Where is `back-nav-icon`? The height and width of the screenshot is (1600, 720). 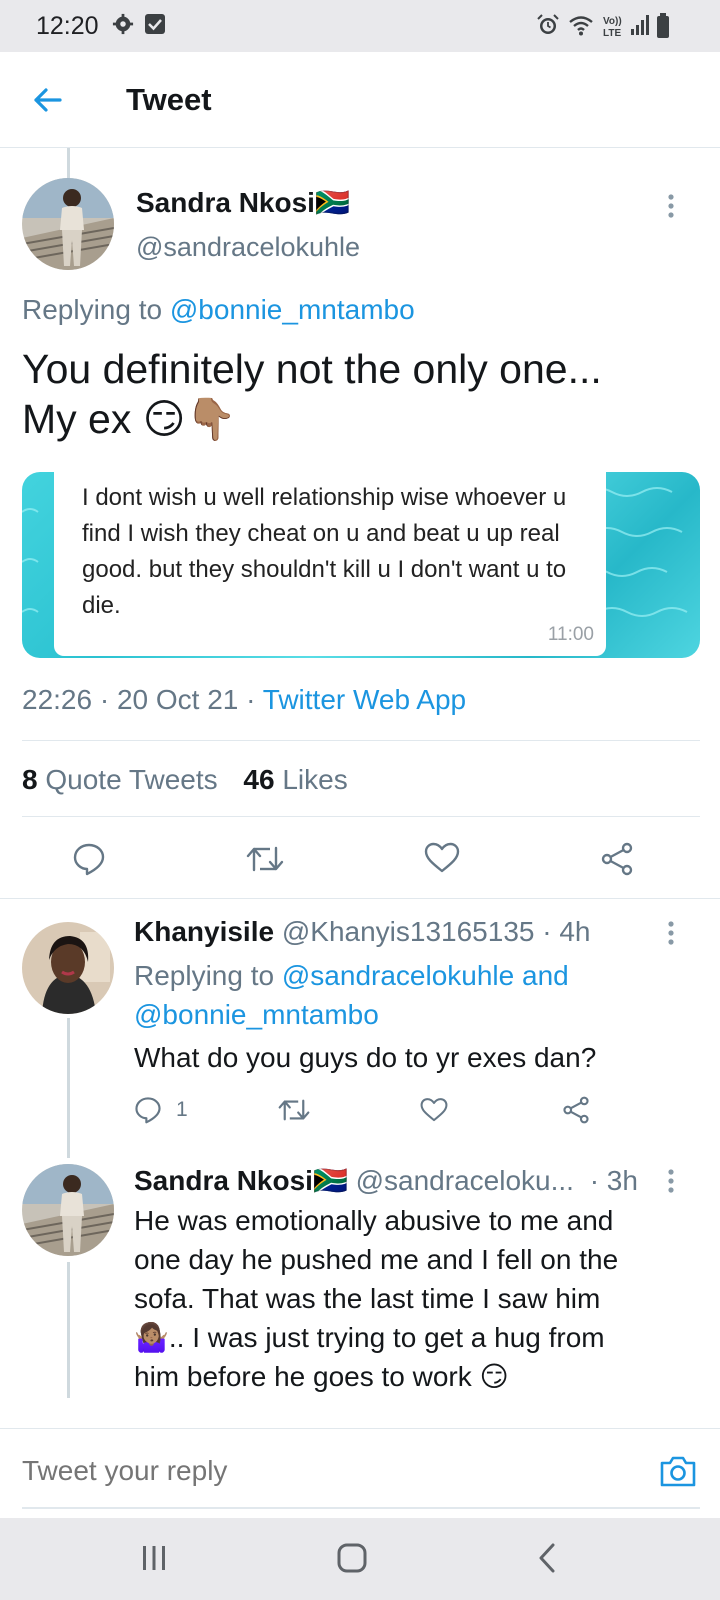
back-nav-icon is located at coordinates (548, 1558).